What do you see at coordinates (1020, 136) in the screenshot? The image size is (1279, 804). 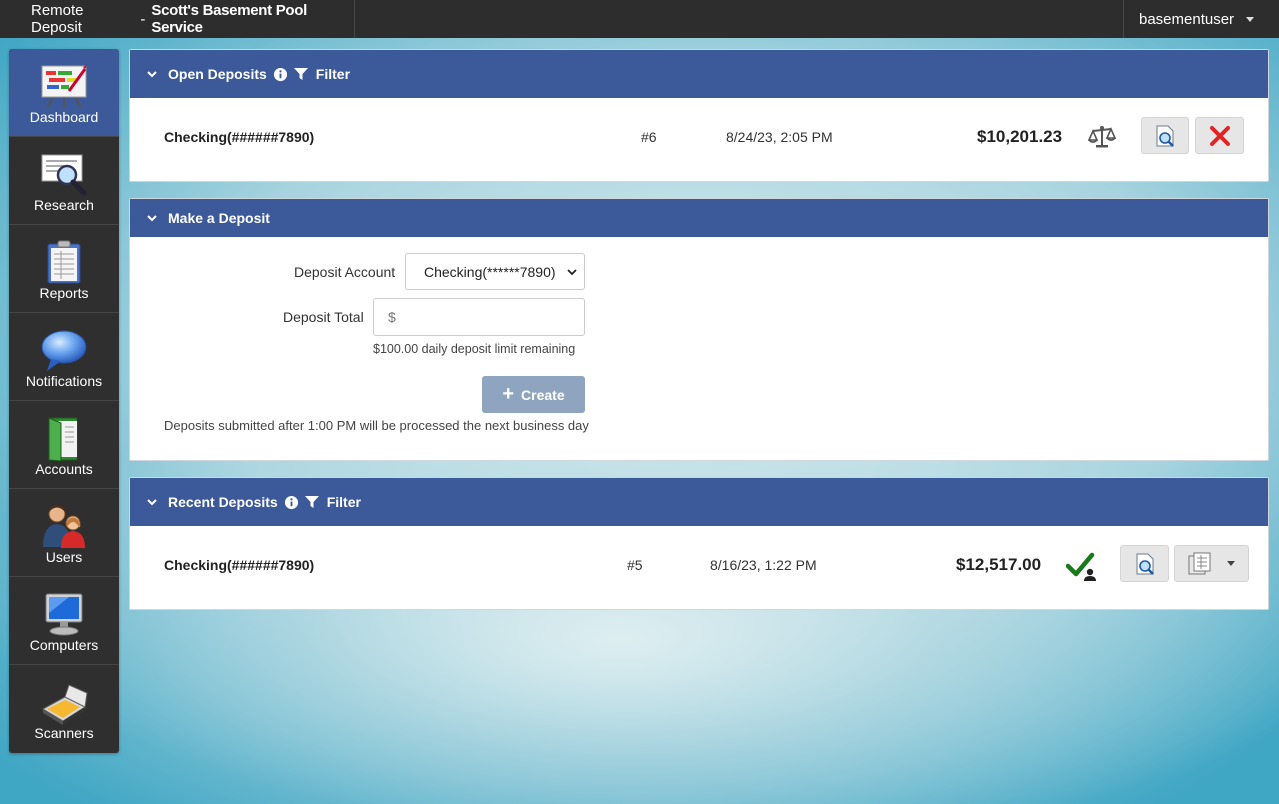 I see `deposit-amount: $10,201.23` at bounding box center [1020, 136].